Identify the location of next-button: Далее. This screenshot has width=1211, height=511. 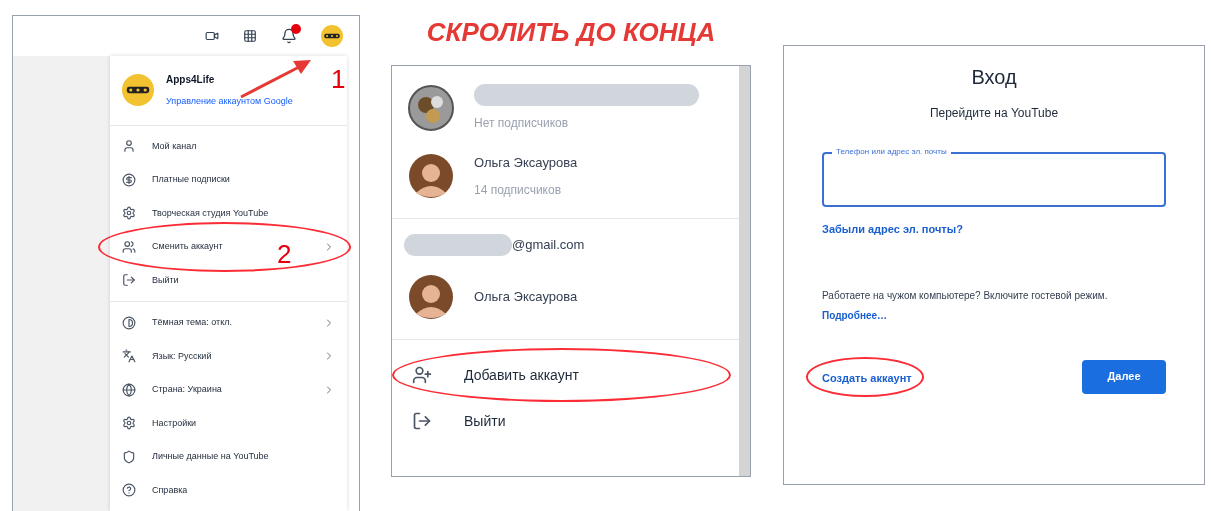
(1124, 376).